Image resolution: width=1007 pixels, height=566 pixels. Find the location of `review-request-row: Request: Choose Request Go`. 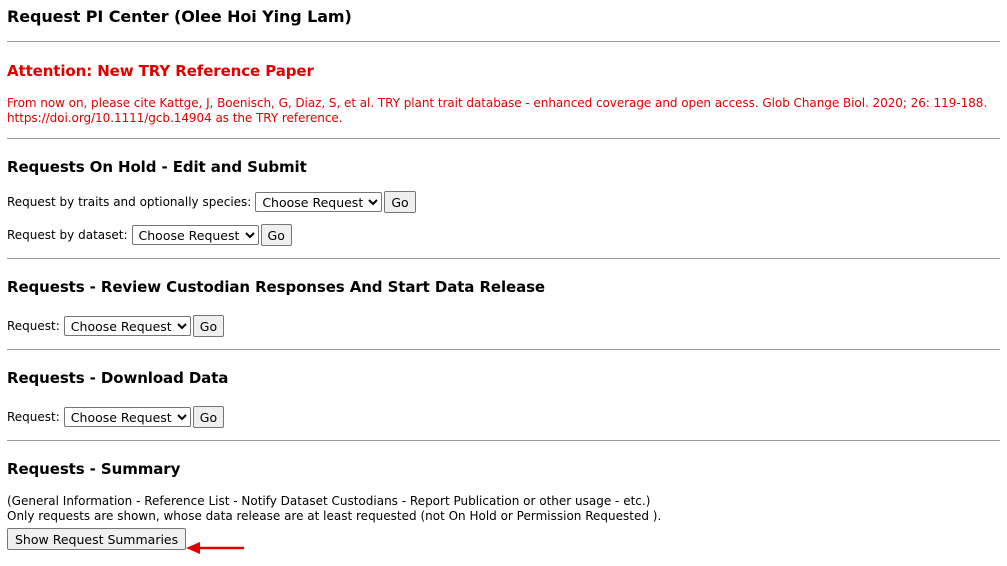

review-request-row: Request: Choose Request Go is located at coordinates (503, 326).